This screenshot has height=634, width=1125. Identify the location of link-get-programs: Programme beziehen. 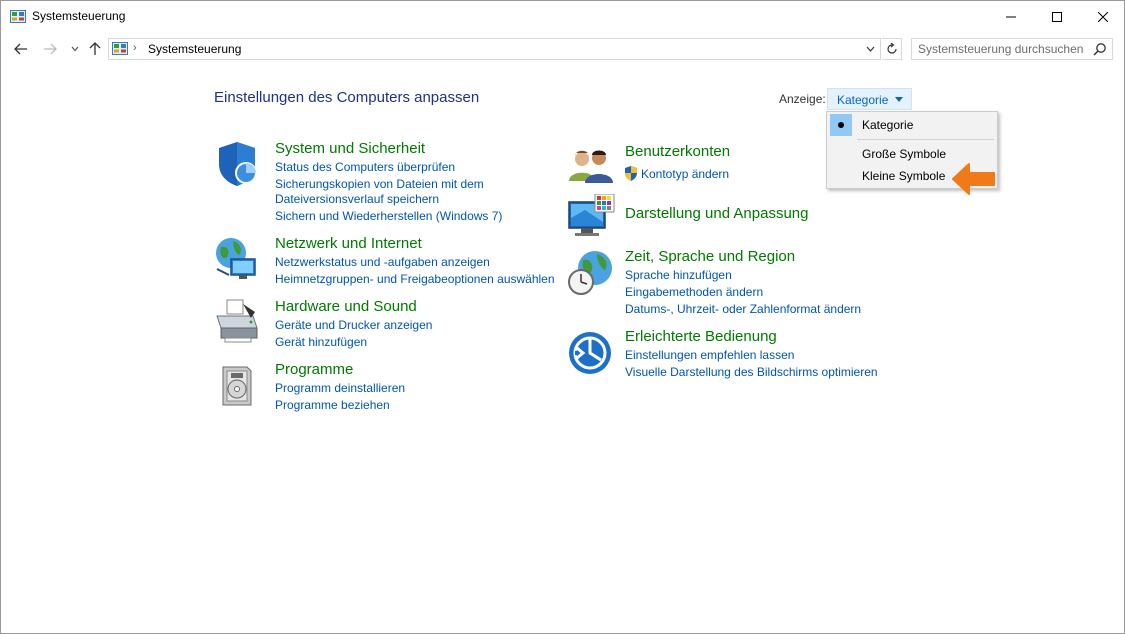
(332, 405).